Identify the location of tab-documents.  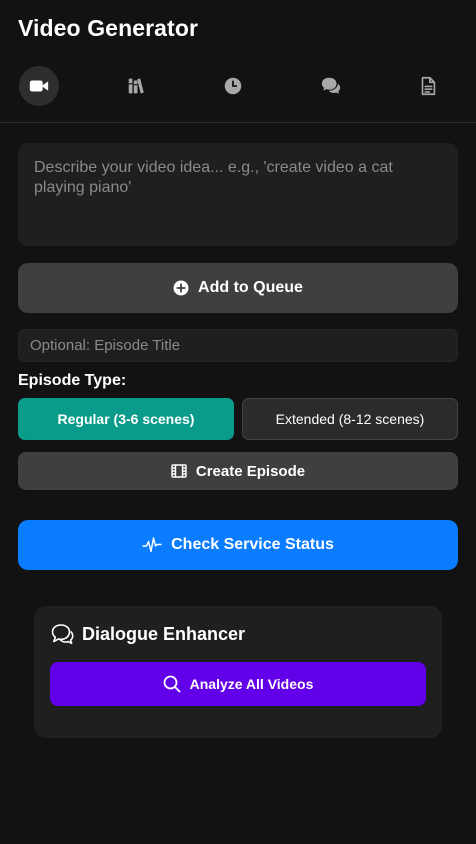
(428, 86).